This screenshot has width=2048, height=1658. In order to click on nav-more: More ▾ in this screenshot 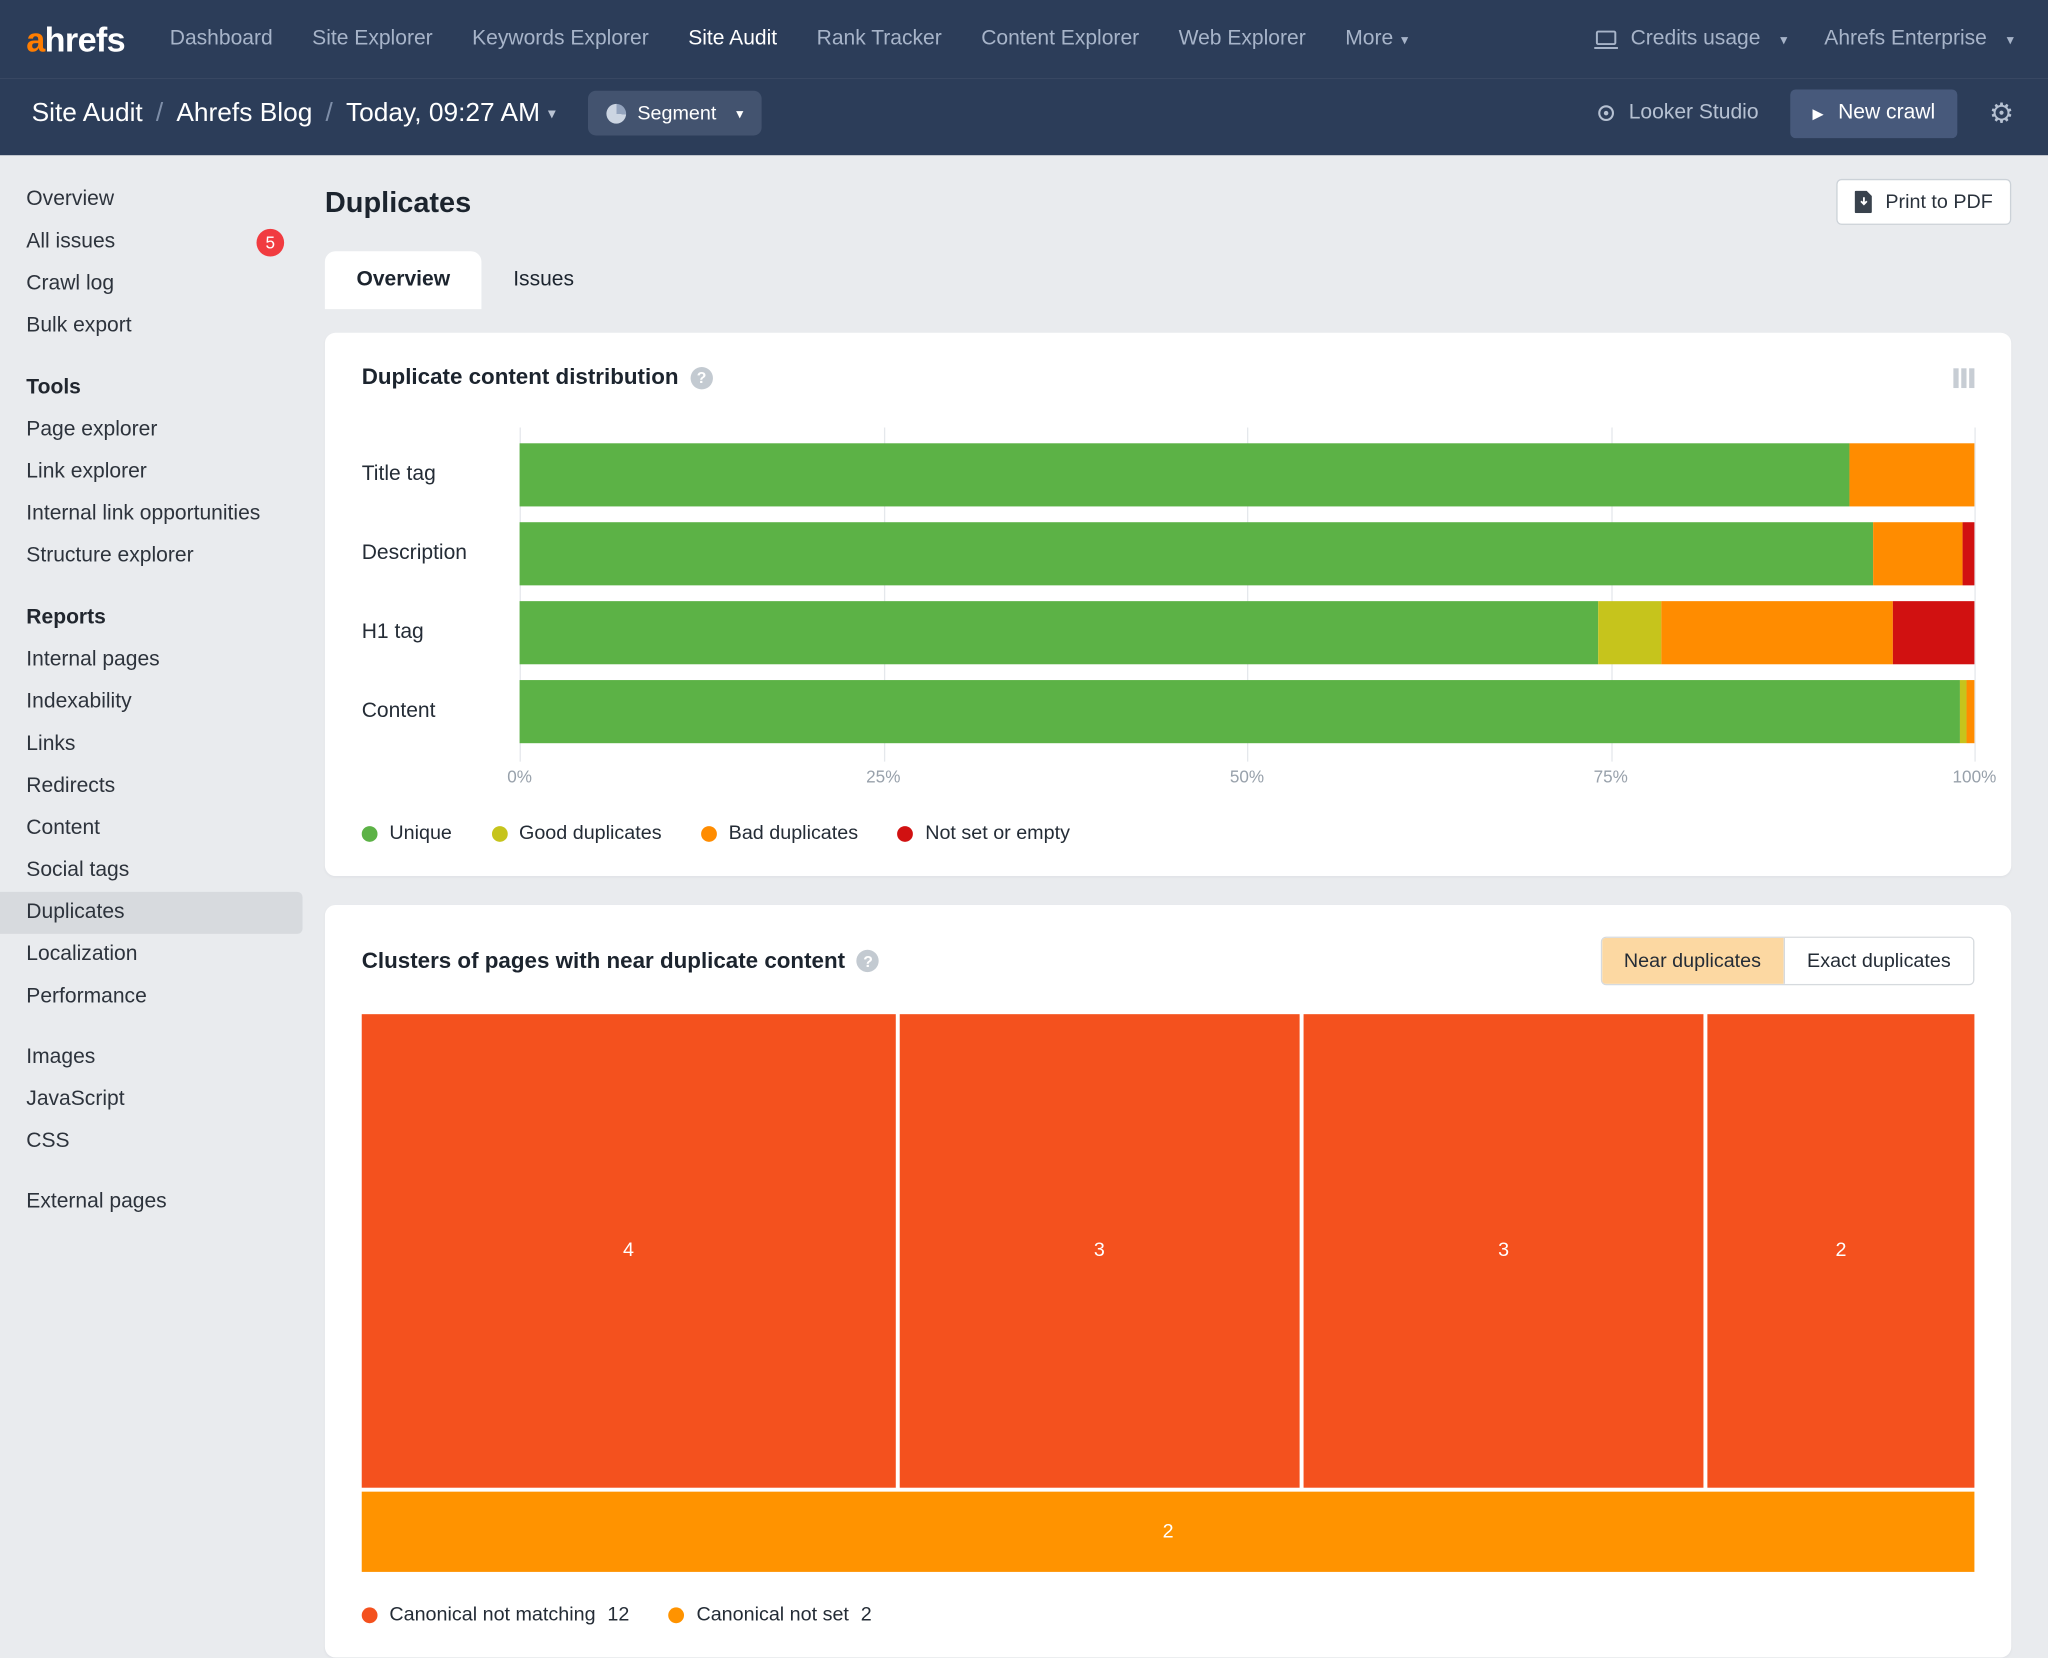, I will do `click(1376, 40)`.